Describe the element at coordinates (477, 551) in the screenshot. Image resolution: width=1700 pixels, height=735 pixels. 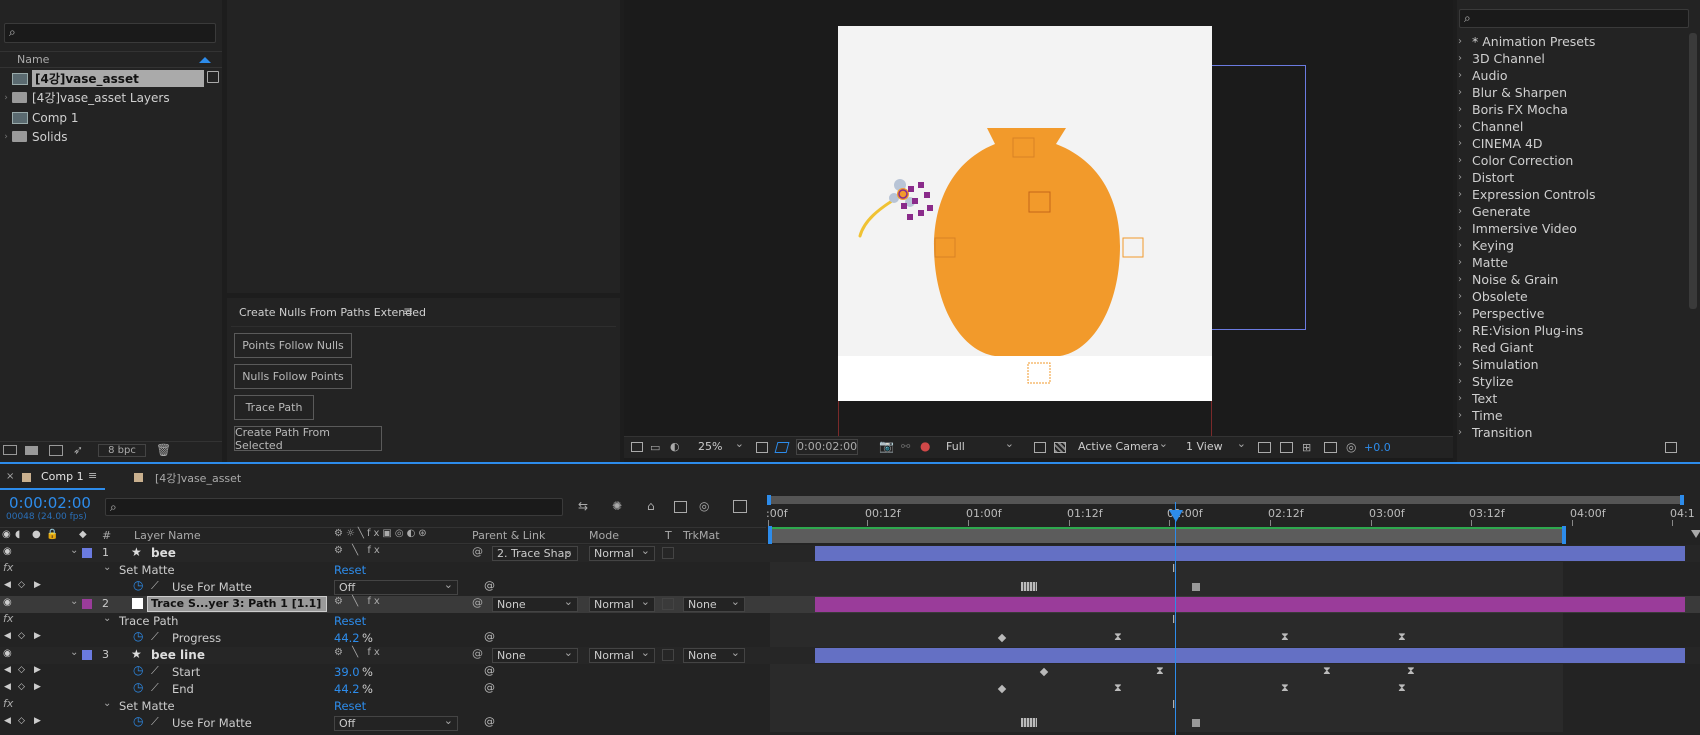
I see `pick-whip-icon: @` at that location.